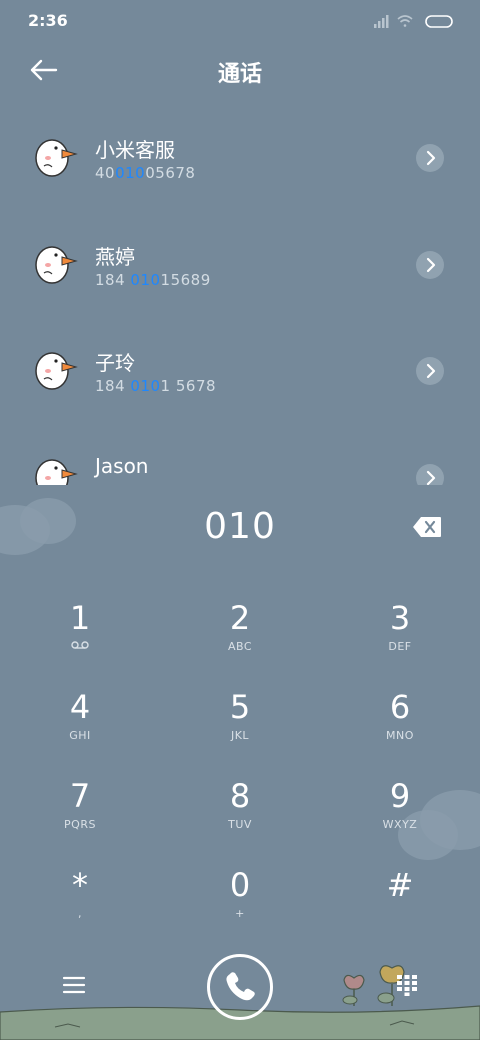 This screenshot has height=1040, width=480. I want to click on key-digit: 4, so click(80, 707).